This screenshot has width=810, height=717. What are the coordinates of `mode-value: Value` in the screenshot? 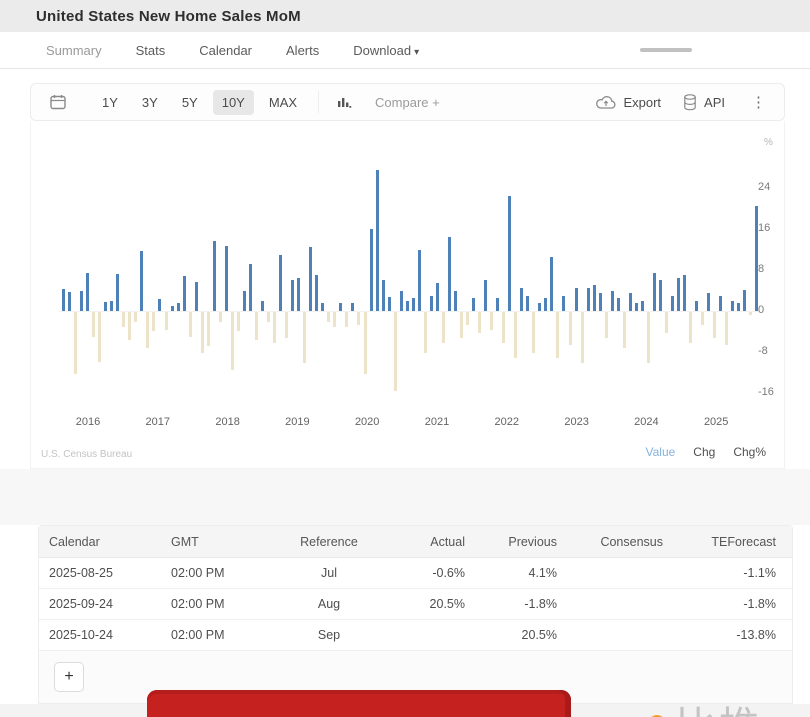 It's located at (660, 452).